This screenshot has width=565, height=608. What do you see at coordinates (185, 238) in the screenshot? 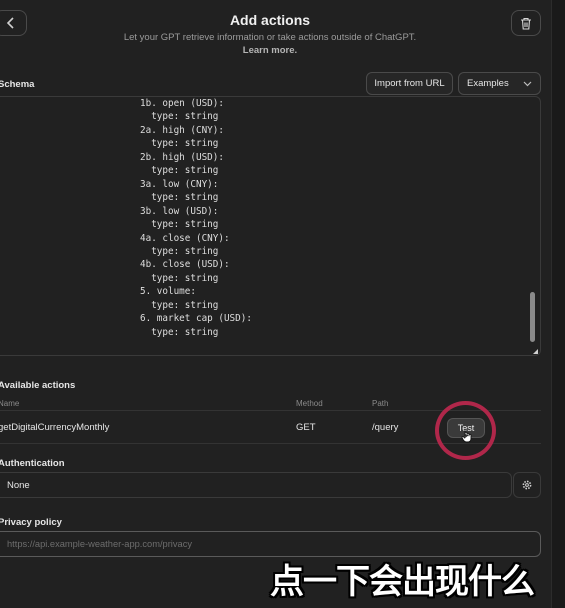
I see `schema-line: 4a. close (CNY):` at bounding box center [185, 238].